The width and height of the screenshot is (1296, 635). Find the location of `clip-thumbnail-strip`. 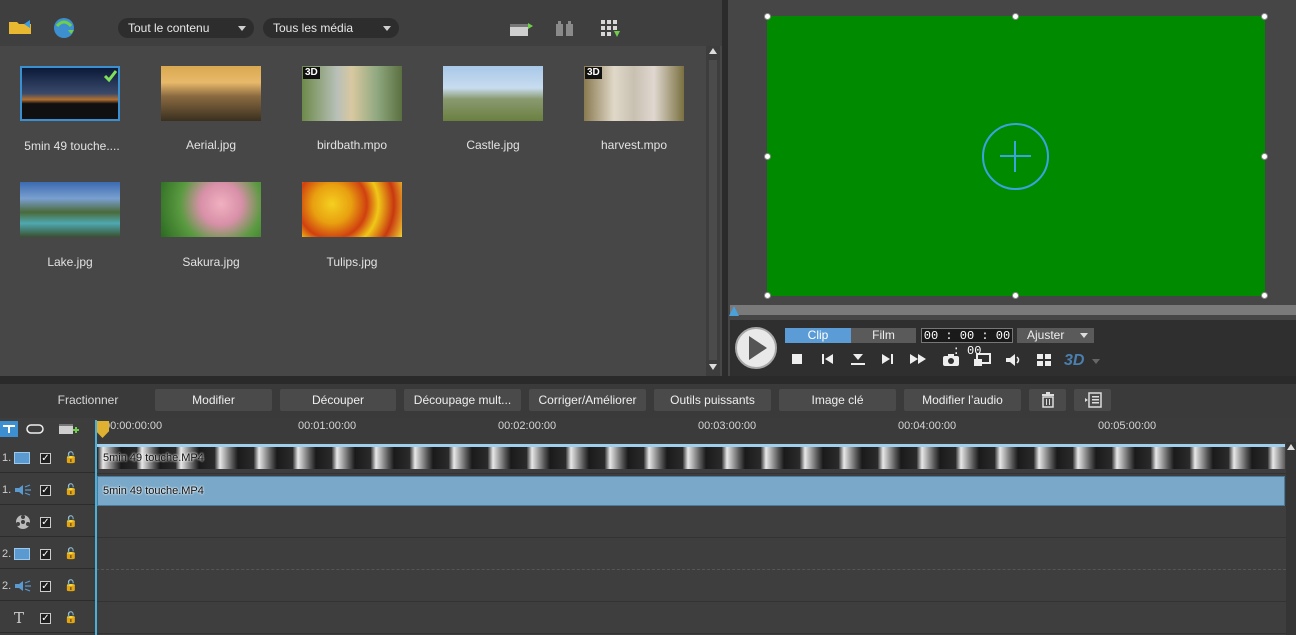

clip-thumbnail-strip is located at coordinates (691, 458).